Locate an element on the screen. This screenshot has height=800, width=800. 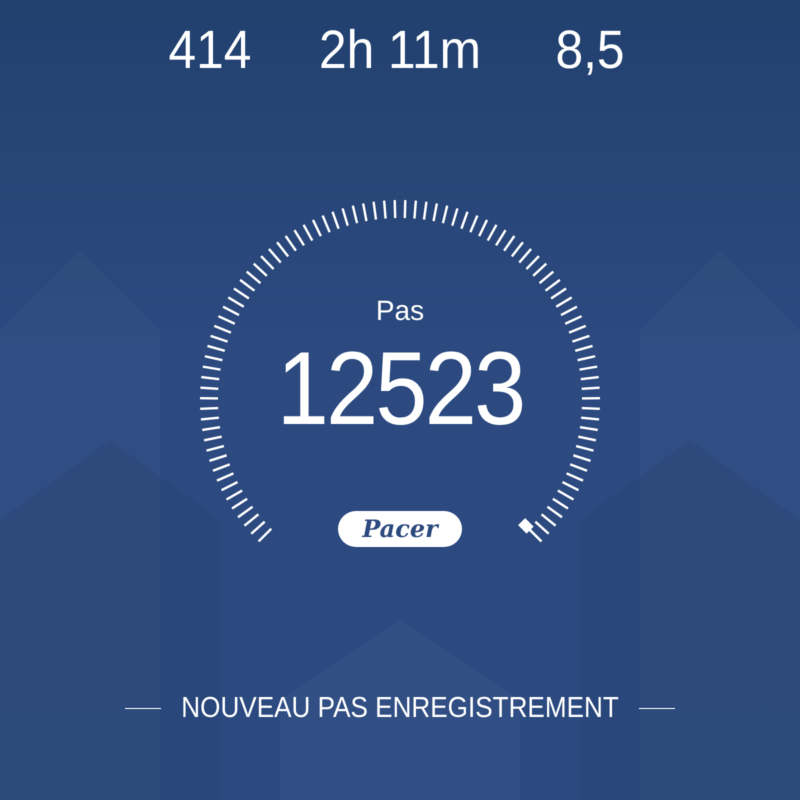
record-message: NOUVEAU PAS ENREGISTREMENT is located at coordinates (400, 708).